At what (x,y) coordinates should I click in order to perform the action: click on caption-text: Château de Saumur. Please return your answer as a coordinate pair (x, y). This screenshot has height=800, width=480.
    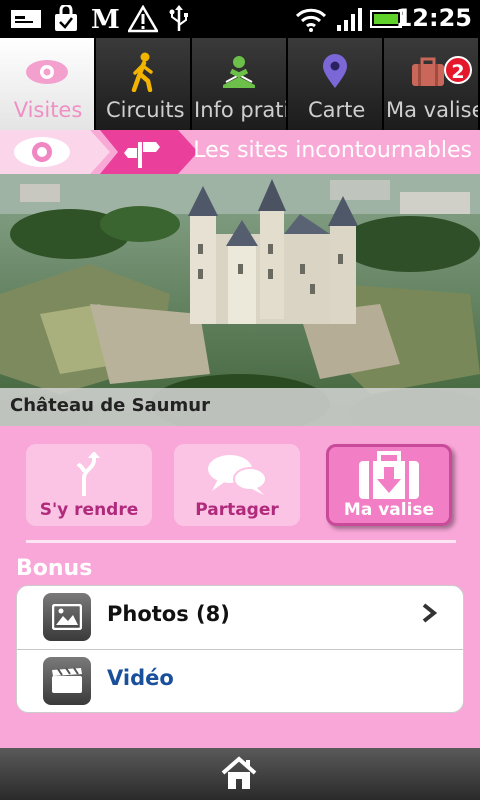
    Looking at the image, I should click on (110, 405).